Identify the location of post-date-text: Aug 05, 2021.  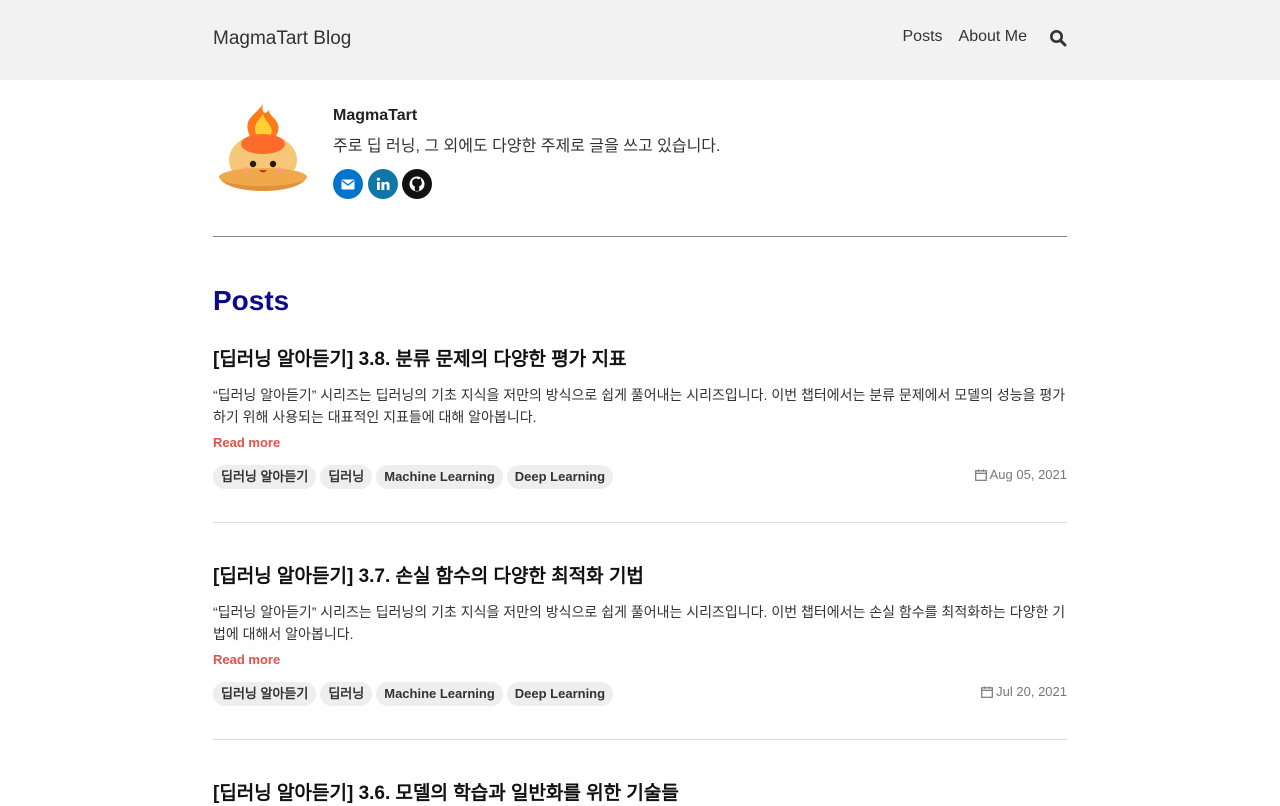
(1028, 474).